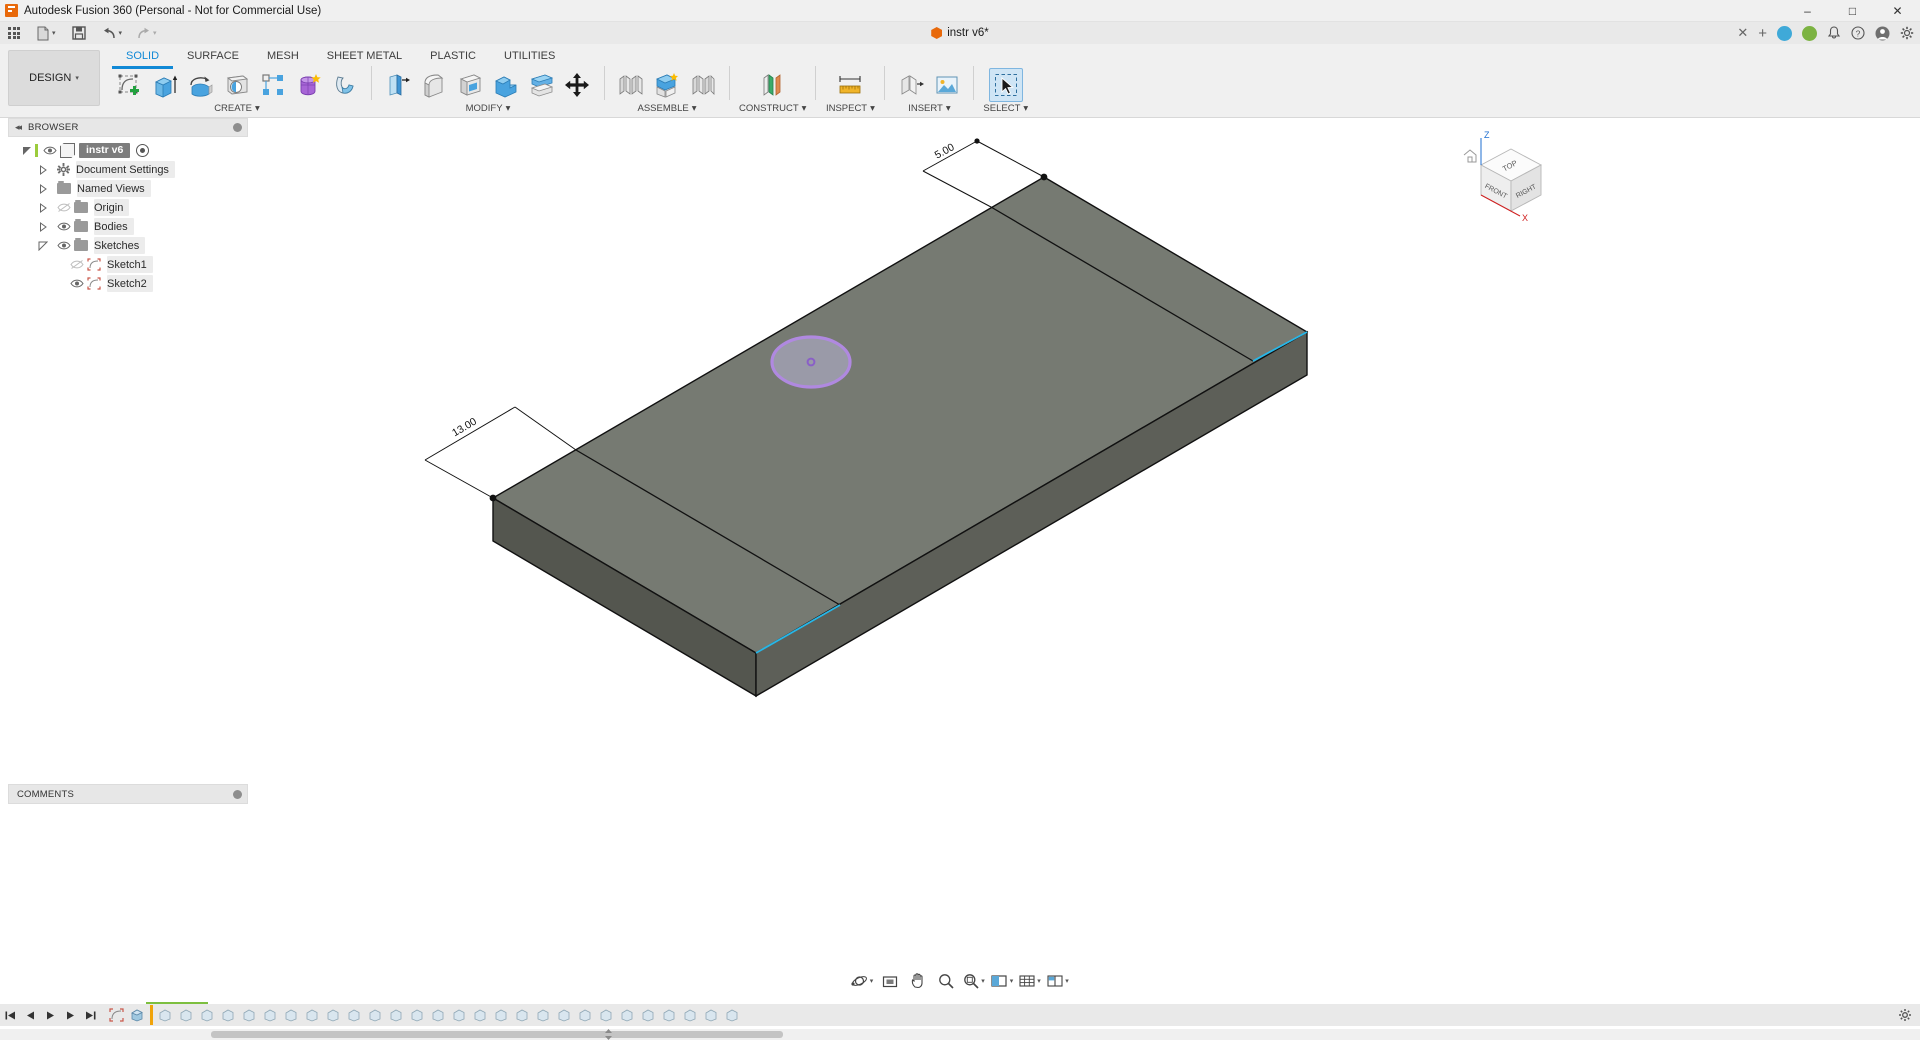  Describe the element at coordinates (497, 1034) in the screenshot. I see `timeline-scrollbar-thumb` at that location.